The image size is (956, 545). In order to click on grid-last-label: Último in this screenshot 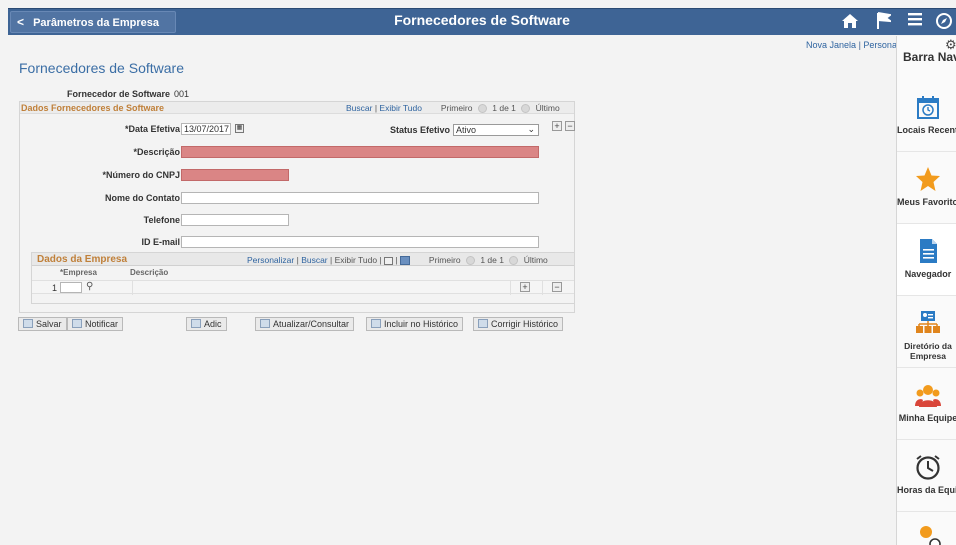, I will do `click(535, 260)`.